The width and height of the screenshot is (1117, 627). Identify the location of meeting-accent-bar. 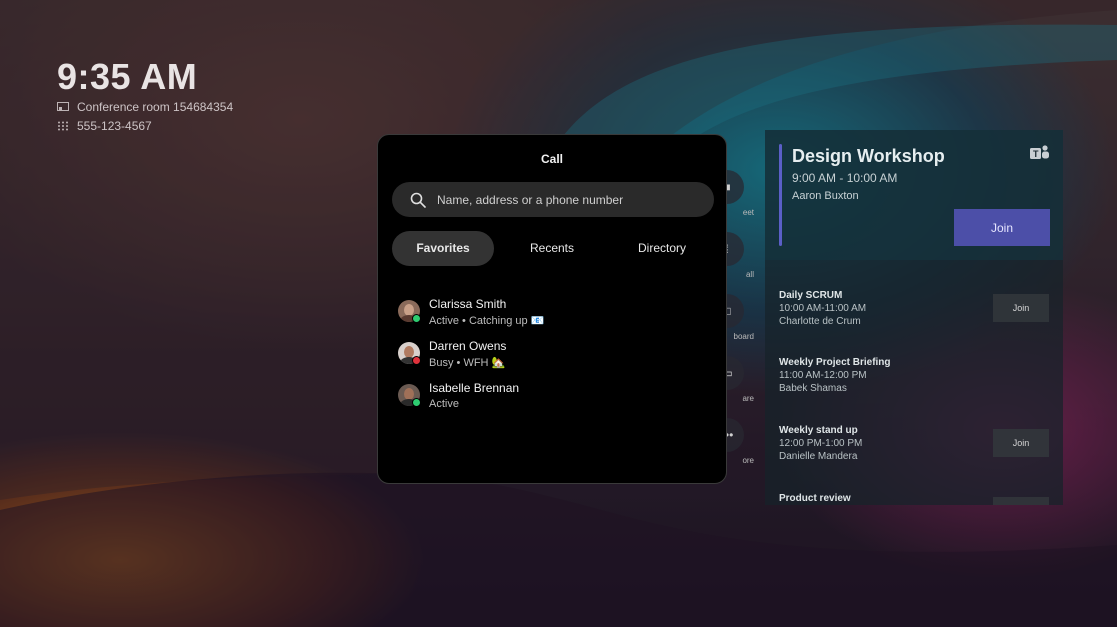
(780, 195).